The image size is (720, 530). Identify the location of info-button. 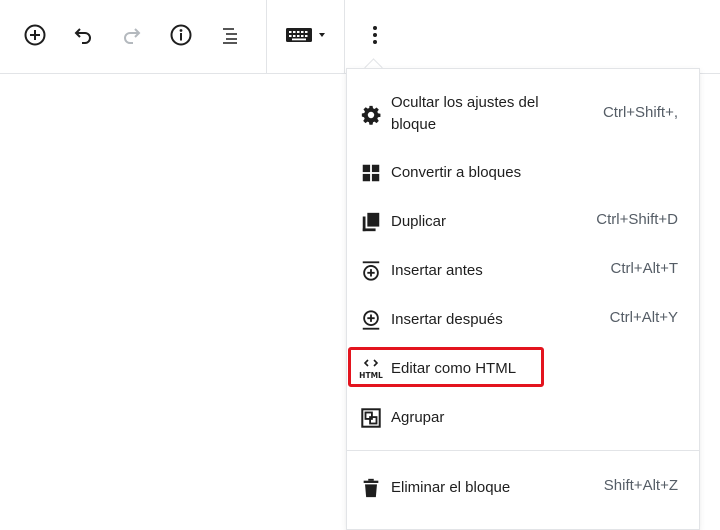
(181, 35).